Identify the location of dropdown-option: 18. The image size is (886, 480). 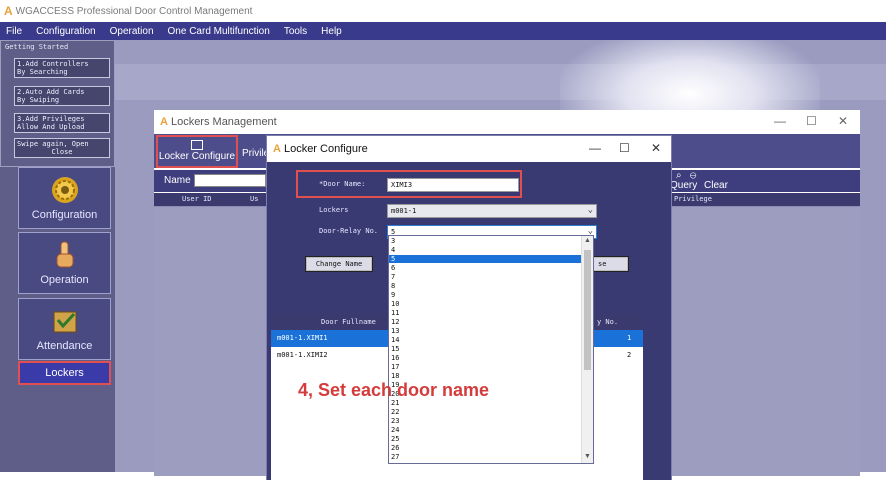
(485, 376).